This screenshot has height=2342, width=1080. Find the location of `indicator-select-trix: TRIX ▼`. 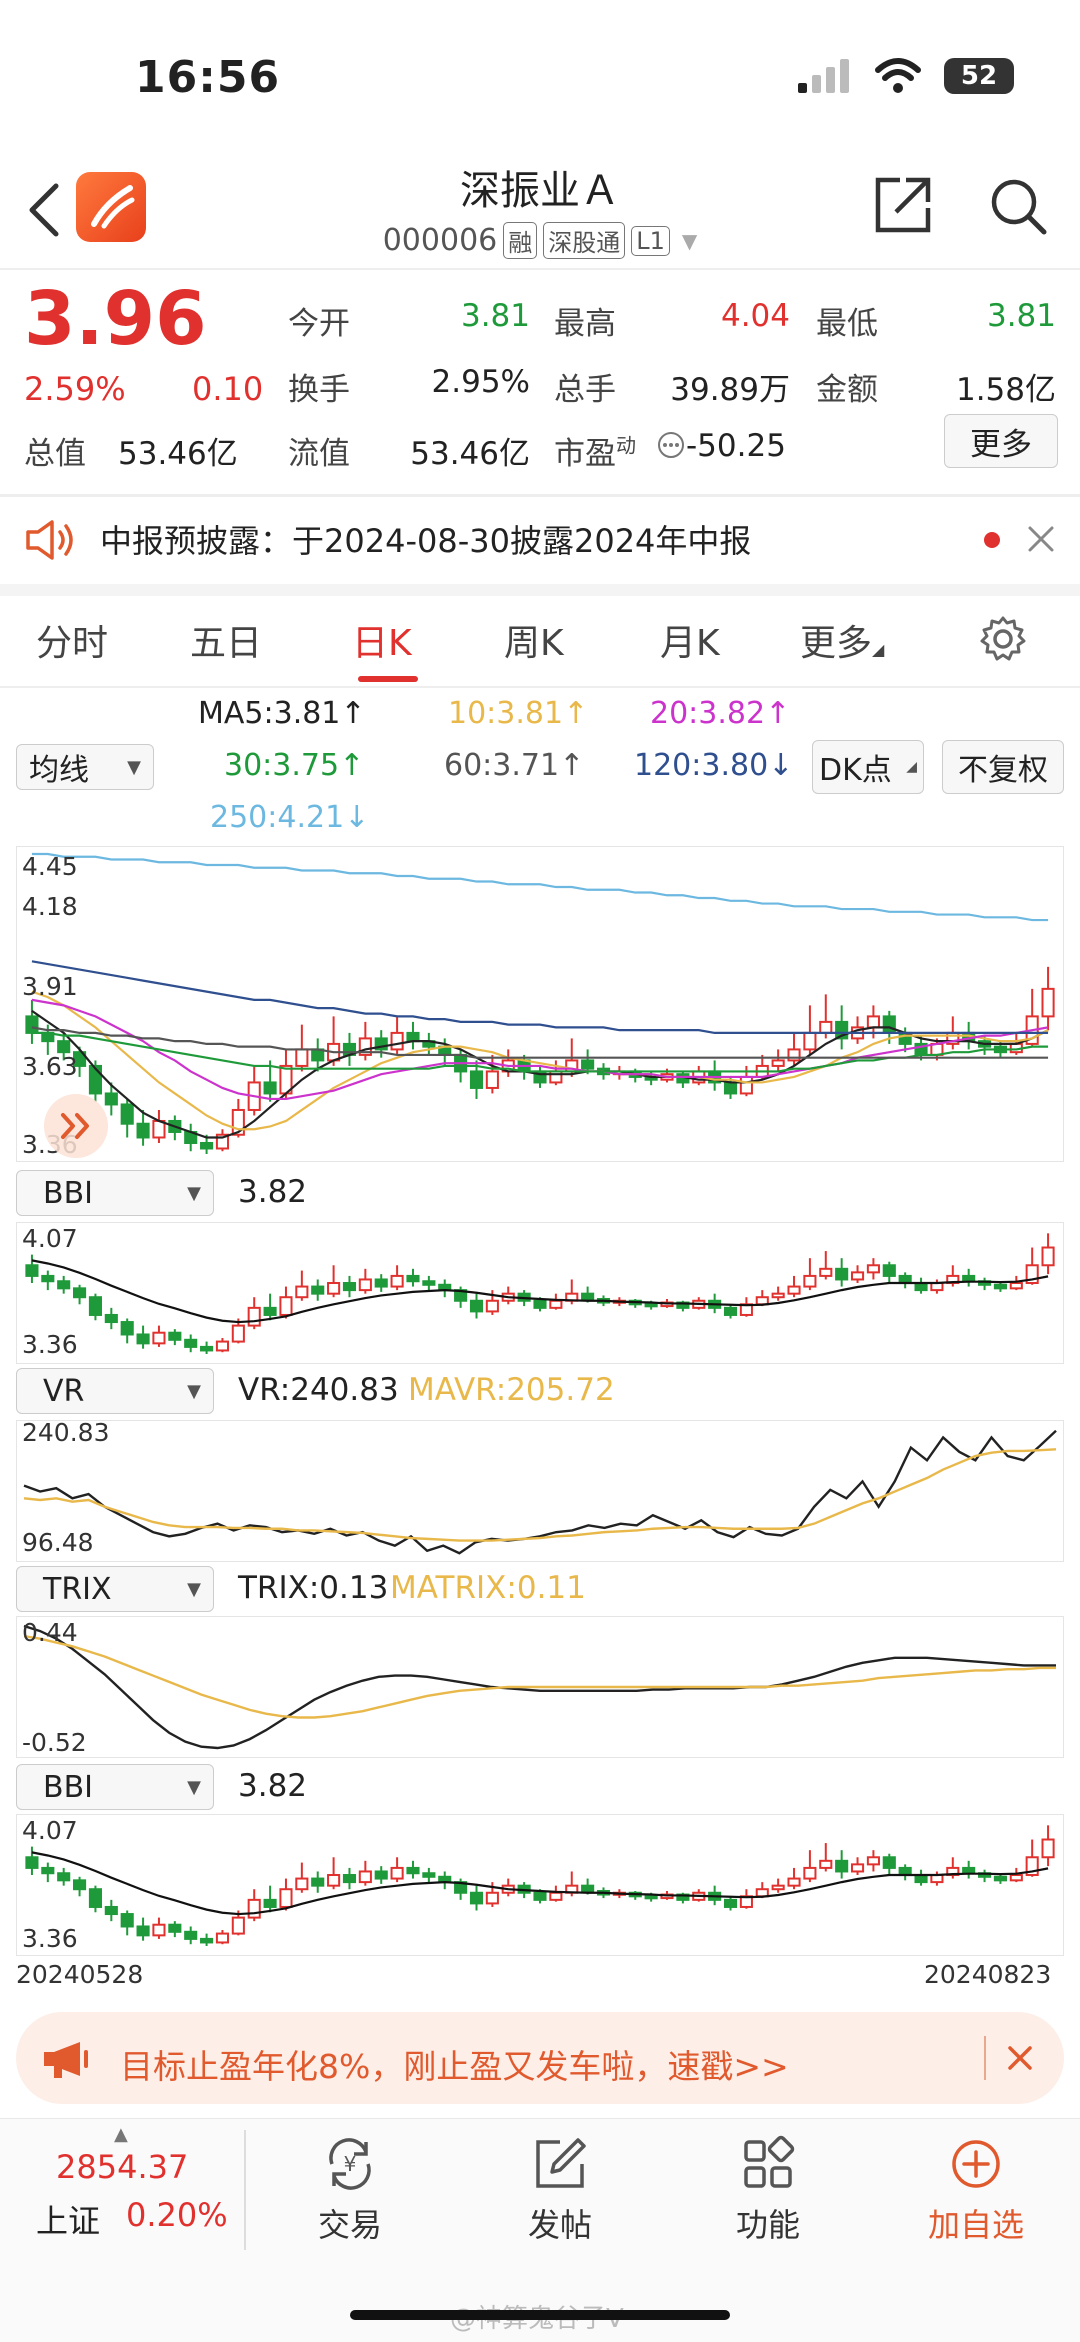

indicator-select-trix: TRIX ▼ is located at coordinates (115, 1589).